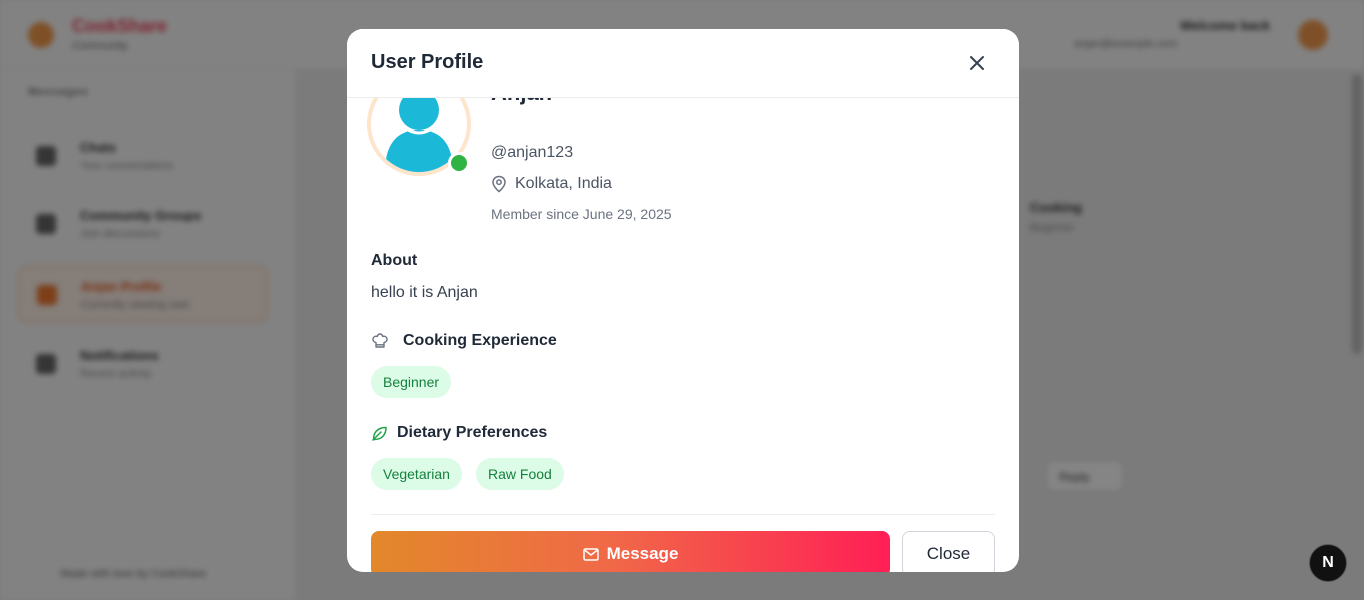 This screenshot has width=1364, height=600. Describe the element at coordinates (472, 432) in the screenshot. I see `dietary-preferences-heading: Dietary Preferences` at that location.